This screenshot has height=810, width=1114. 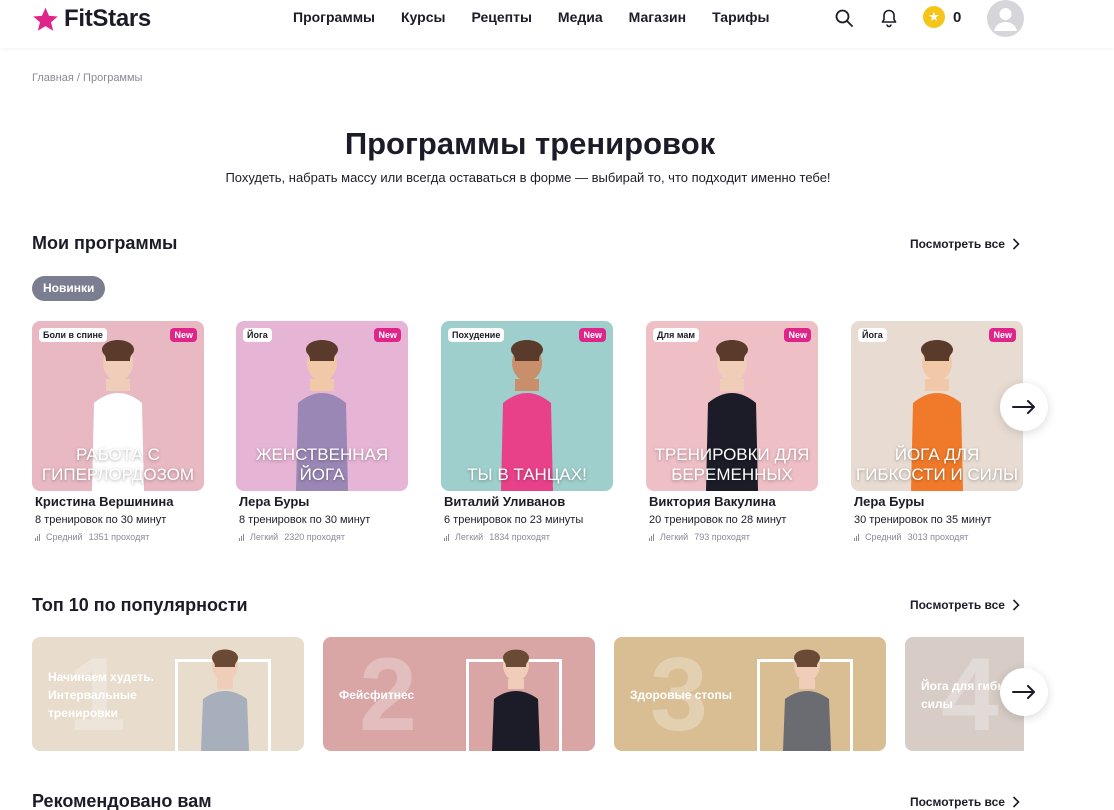 I want to click on top10-label: Здоровые стопы, so click(x=695, y=695).